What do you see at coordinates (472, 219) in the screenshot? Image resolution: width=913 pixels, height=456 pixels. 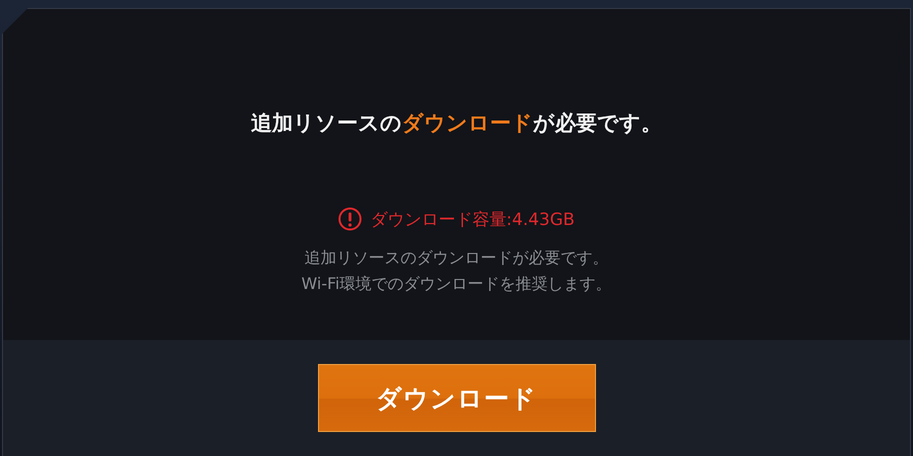 I see `download-size-warning: ダウンロード容量:4.43GB` at bounding box center [472, 219].